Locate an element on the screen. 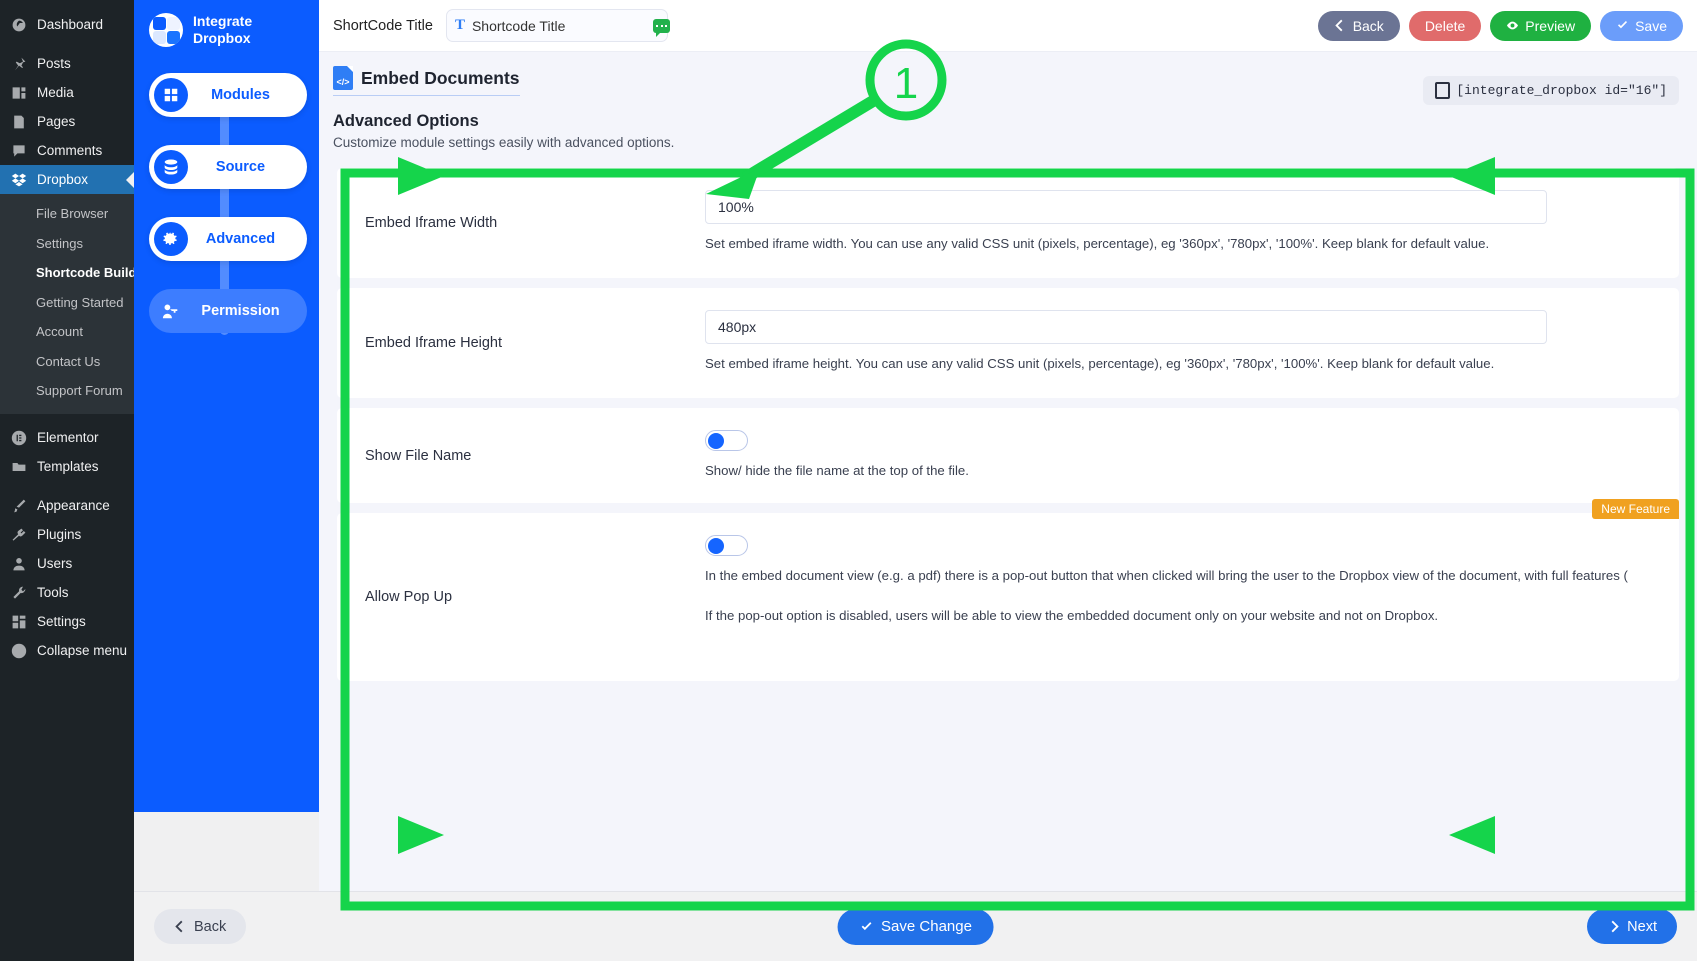 This screenshot has height=961, width=1697. preview-button-label: Preview is located at coordinates (1550, 25).